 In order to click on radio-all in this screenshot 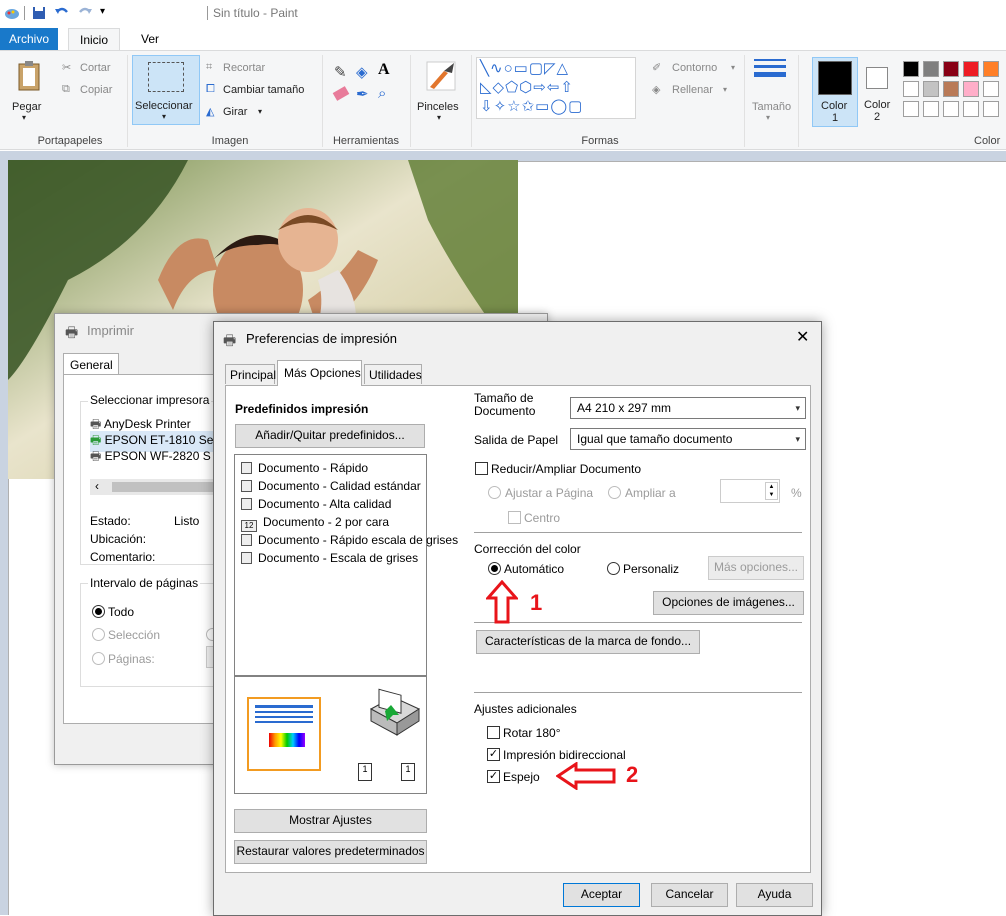, I will do `click(98, 611)`.